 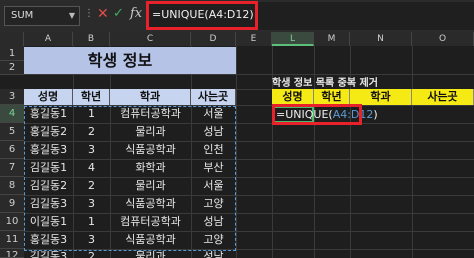 I want to click on chevron-down-icon: ▼, so click(x=72, y=16).